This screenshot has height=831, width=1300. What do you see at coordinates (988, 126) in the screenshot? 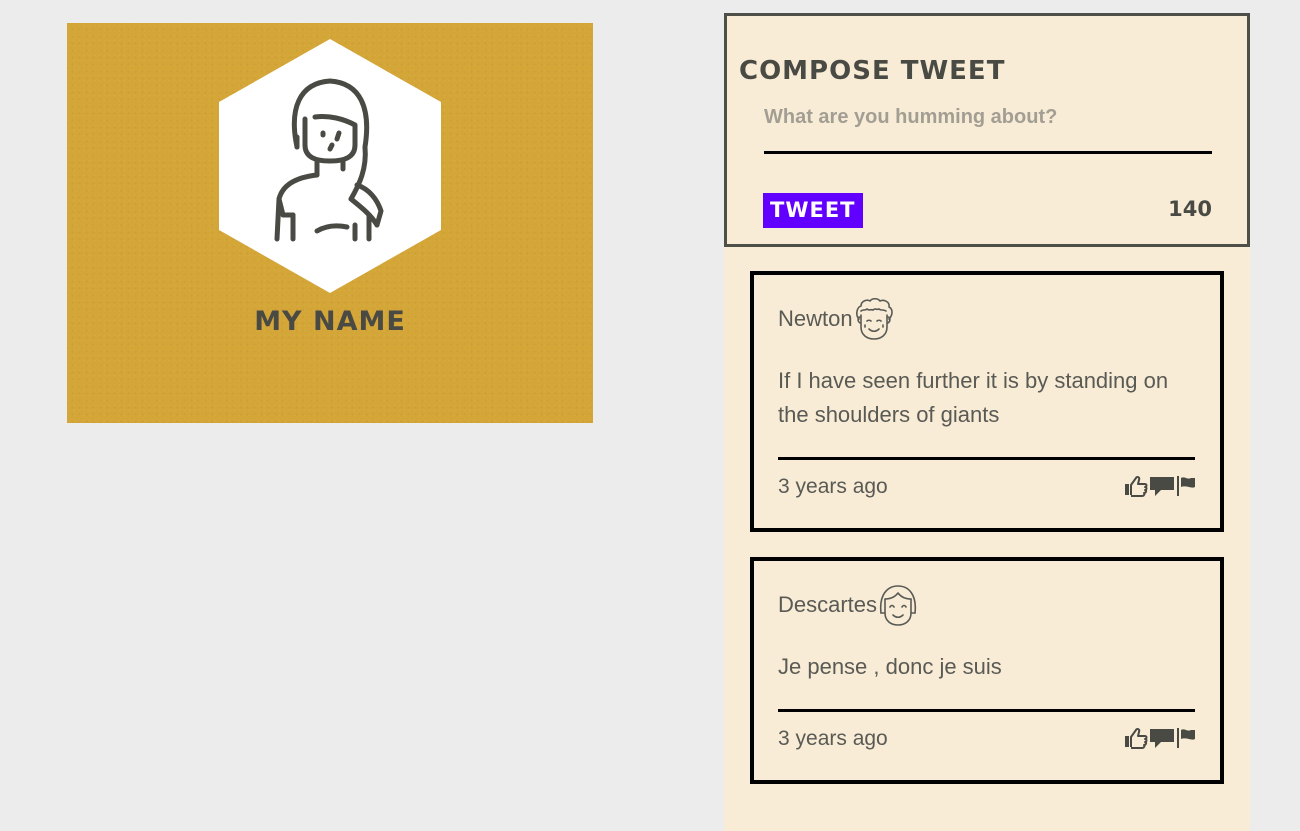
I see `compose-input` at bounding box center [988, 126].